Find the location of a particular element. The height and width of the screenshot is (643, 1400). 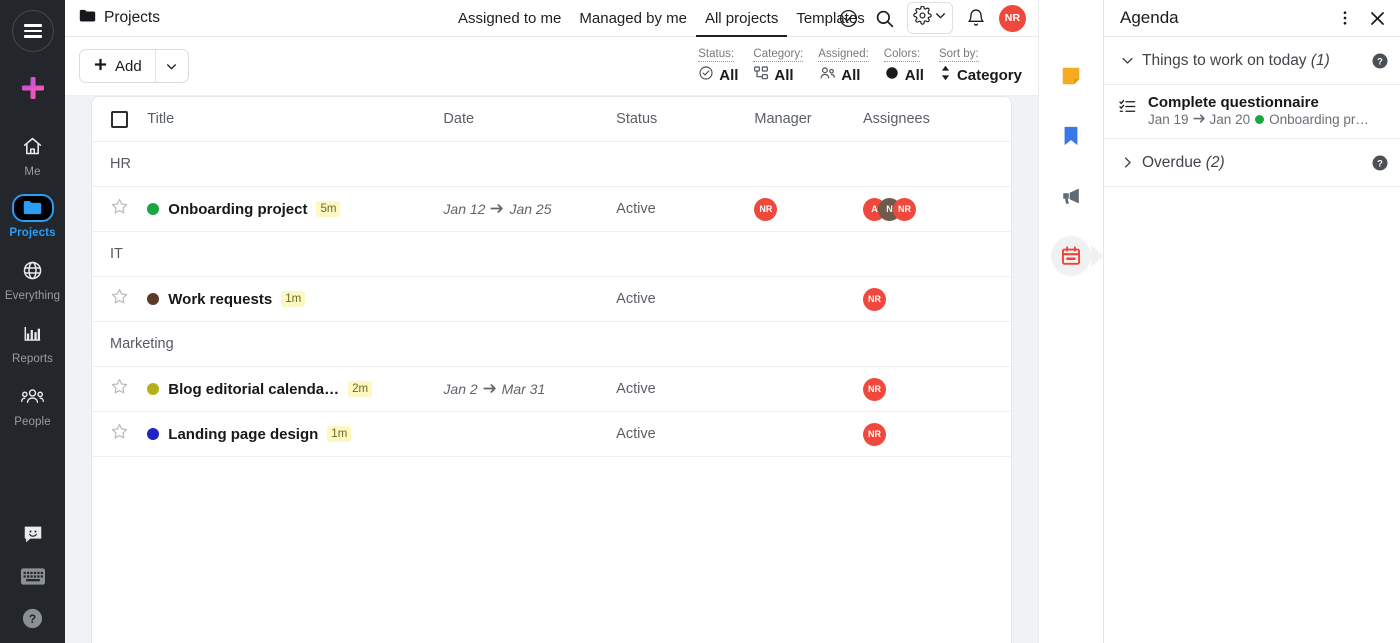

row-title: Onboarding project 5m is located at coordinates (295, 209).